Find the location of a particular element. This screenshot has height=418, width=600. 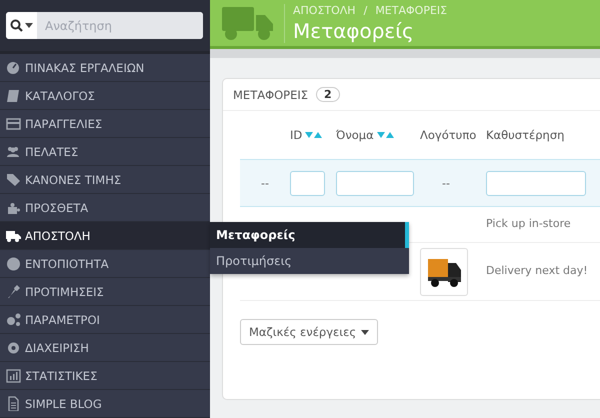

search-dropdown-button is located at coordinates (21, 25).